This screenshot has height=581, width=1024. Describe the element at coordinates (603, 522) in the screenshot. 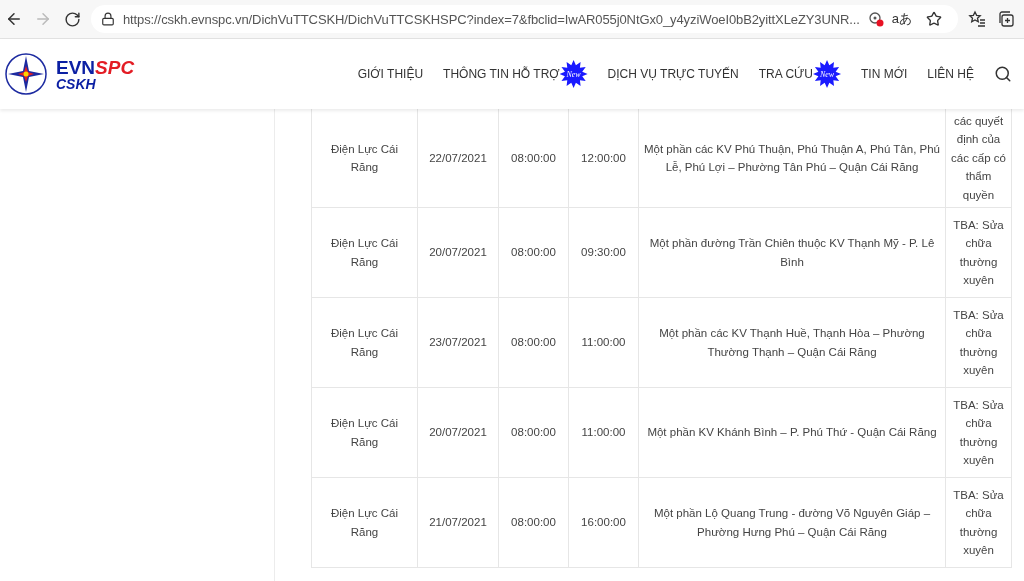

I see `table-cell: 16:00:00` at that location.